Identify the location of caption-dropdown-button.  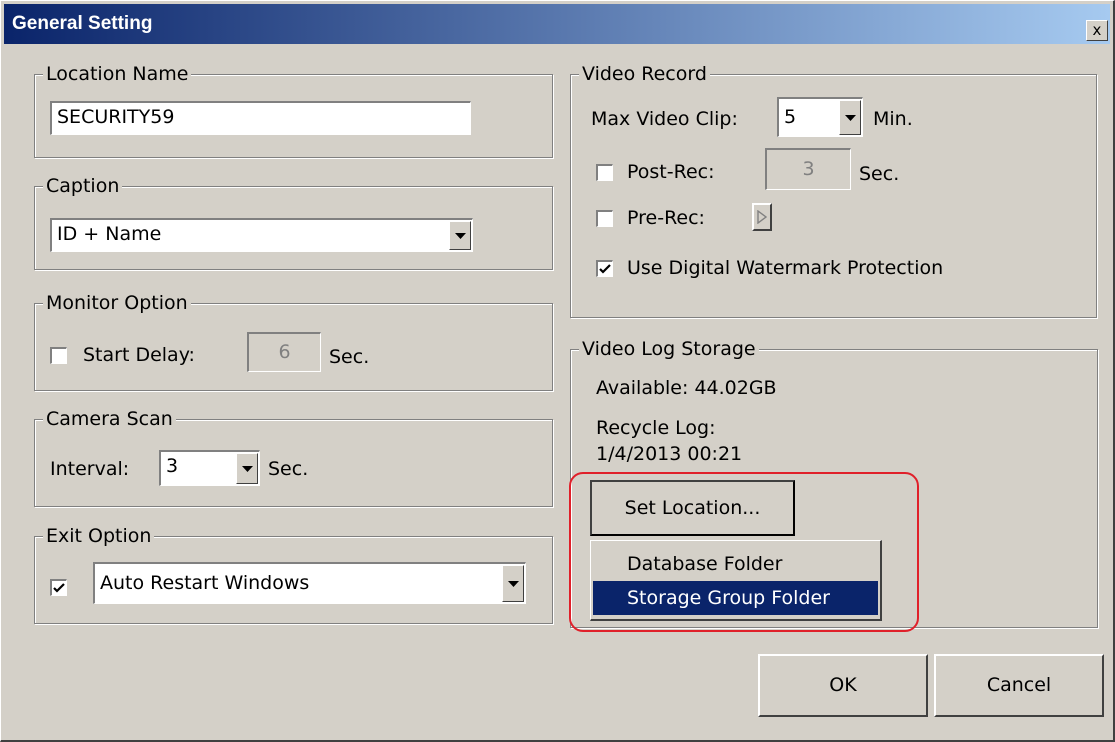
(460, 235).